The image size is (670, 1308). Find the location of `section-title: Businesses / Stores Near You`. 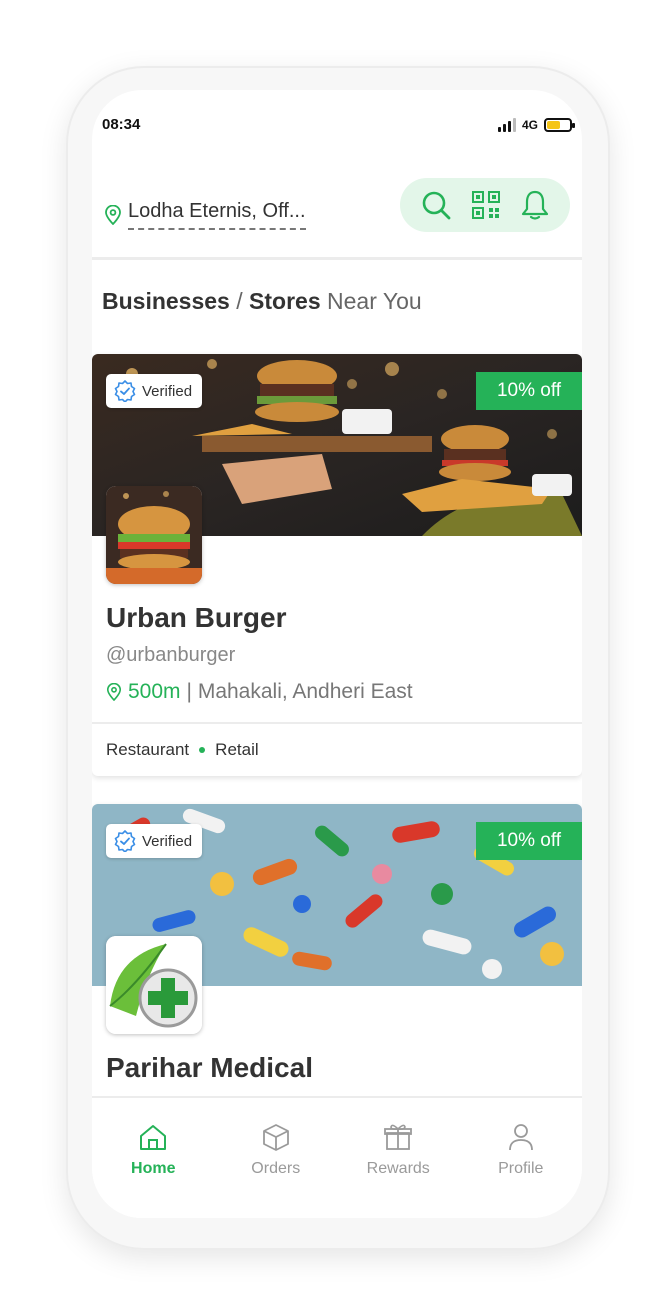

section-title: Businesses / Stores Near You is located at coordinates (262, 301).